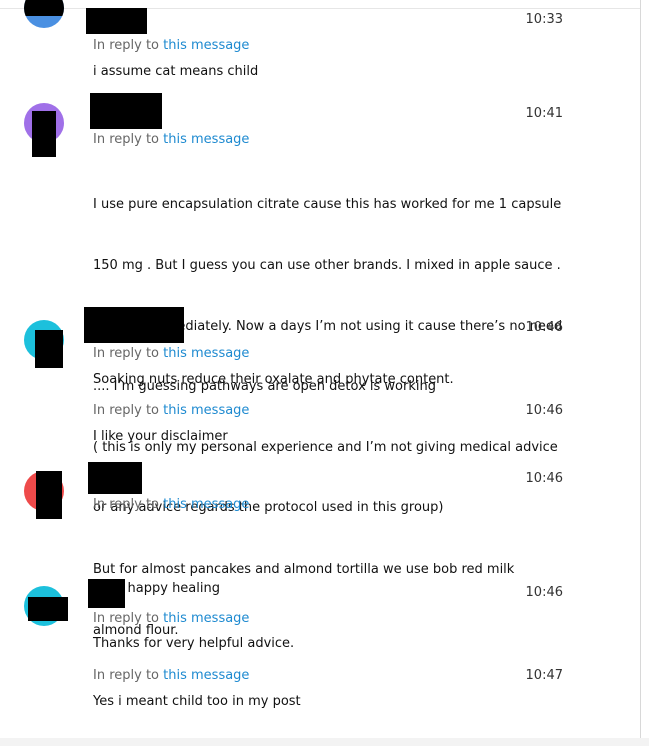  I want to click on avatar, so click(44, 14).